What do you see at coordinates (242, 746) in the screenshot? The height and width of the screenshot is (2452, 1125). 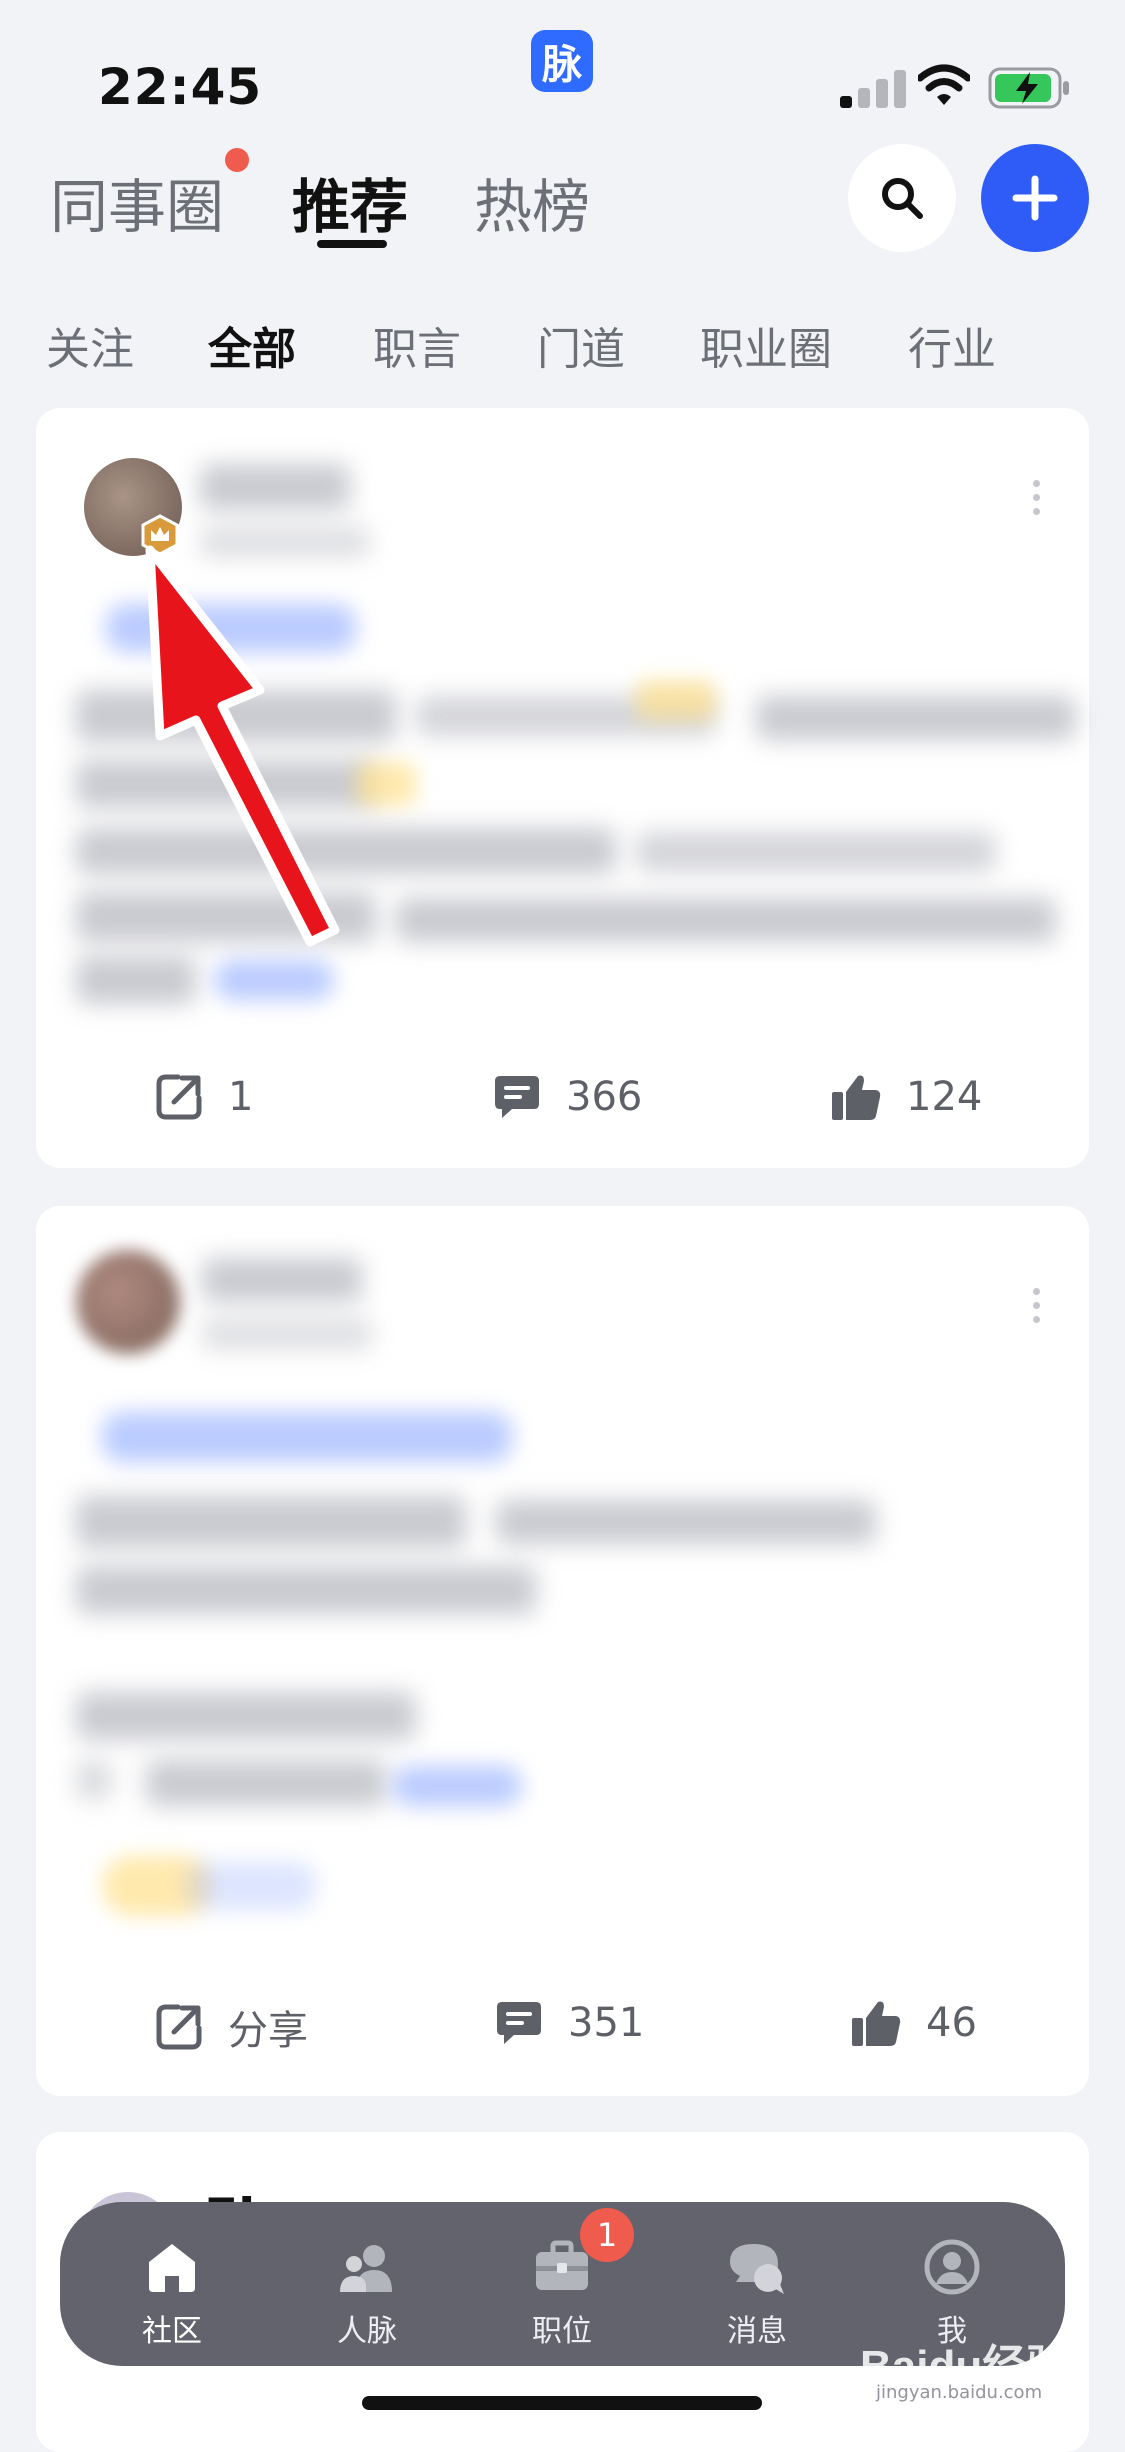 I see `red-arrow-annotation` at bounding box center [242, 746].